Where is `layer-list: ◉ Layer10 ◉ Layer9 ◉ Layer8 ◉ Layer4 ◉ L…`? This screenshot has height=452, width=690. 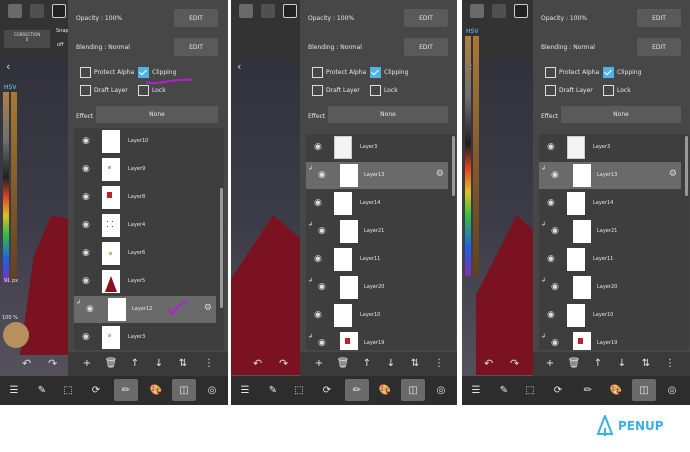 layer-list: ◉ Layer10 ◉ Layer9 ◉ Layer8 ◉ Layer4 ◉ L… is located at coordinates (149, 239).